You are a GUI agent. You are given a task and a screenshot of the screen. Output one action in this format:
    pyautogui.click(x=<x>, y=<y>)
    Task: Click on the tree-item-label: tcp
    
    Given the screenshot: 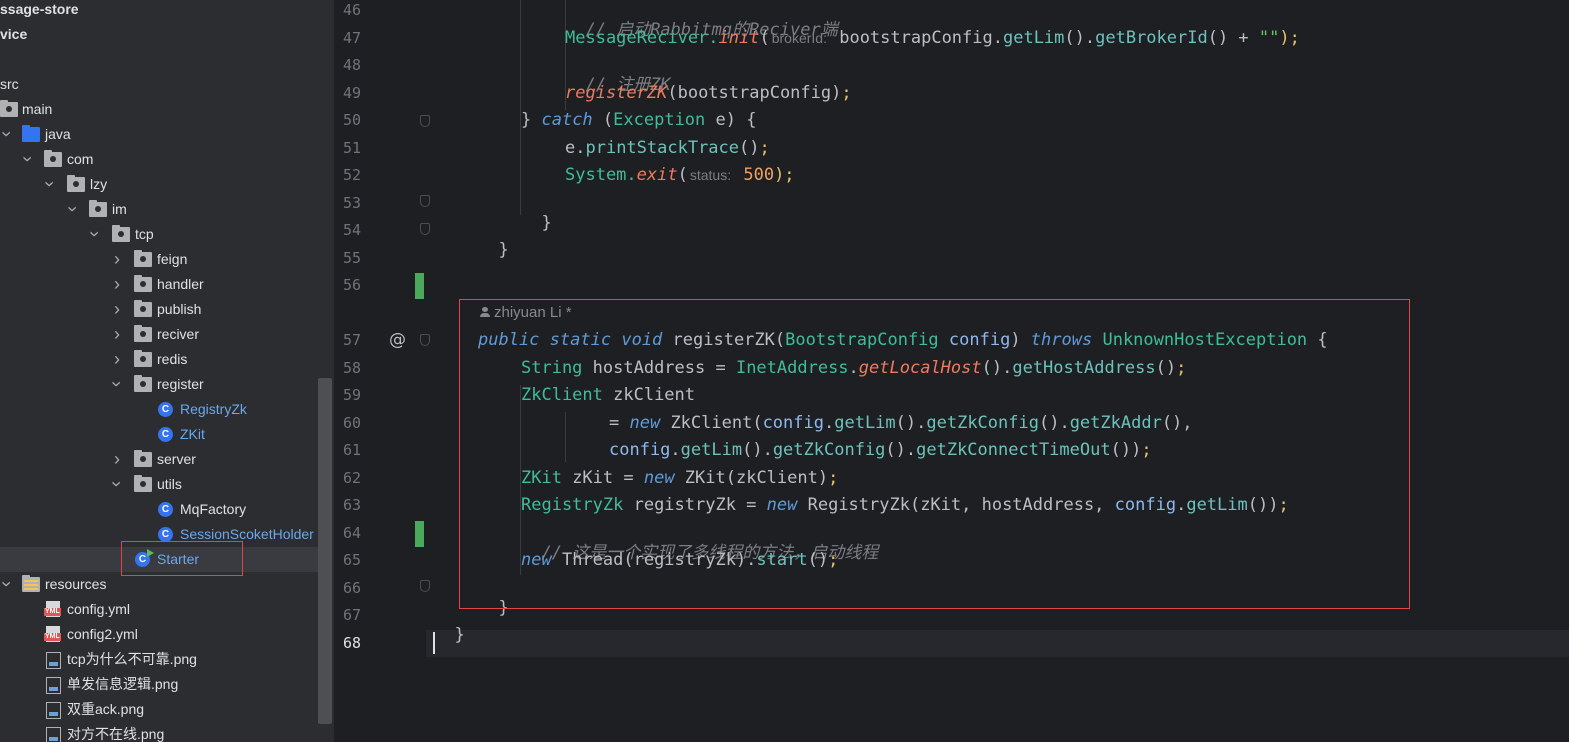 What is the action you would take?
    pyautogui.click(x=144, y=234)
    